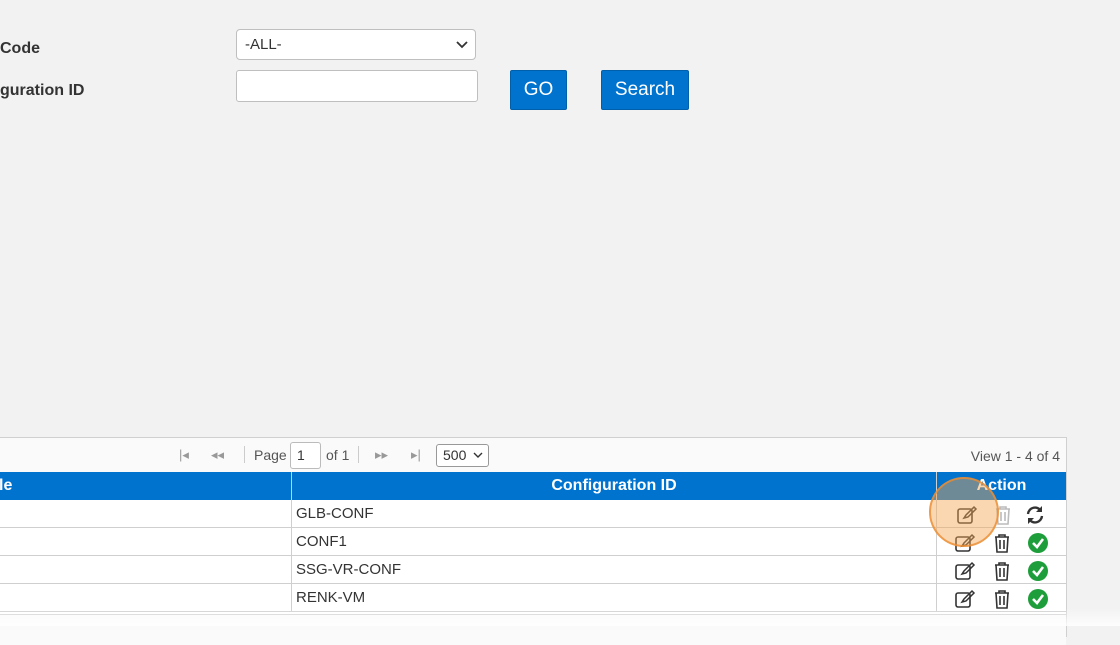 The image size is (1120, 645). What do you see at coordinates (533, 514) in the screenshot?
I see `table-row: GLB-CONF` at bounding box center [533, 514].